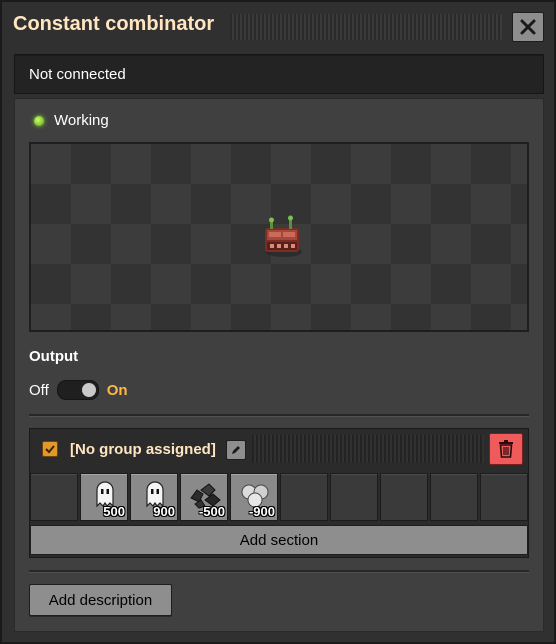 The height and width of the screenshot is (644, 556). Describe the element at coordinates (254, 497) in the screenshot. I see `signal-slot: -900` at that location.